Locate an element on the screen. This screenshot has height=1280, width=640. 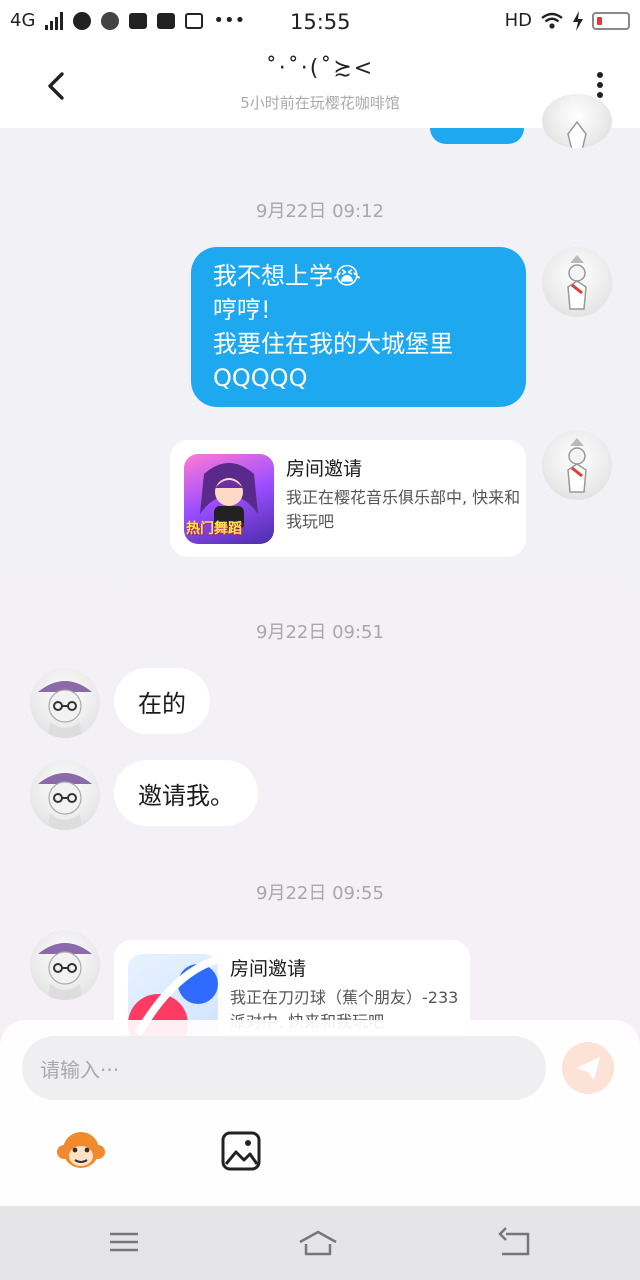
message-text: 在的 is located at coordinates (162, 703).